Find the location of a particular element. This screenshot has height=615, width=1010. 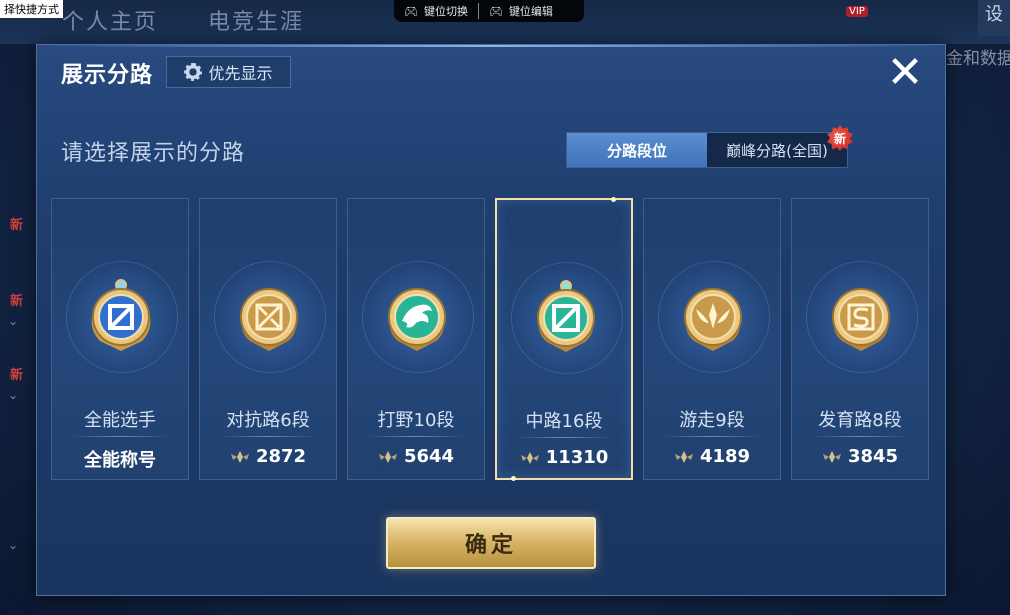

lane-card-value: 全能称号 is located at coordinates (120, 459).